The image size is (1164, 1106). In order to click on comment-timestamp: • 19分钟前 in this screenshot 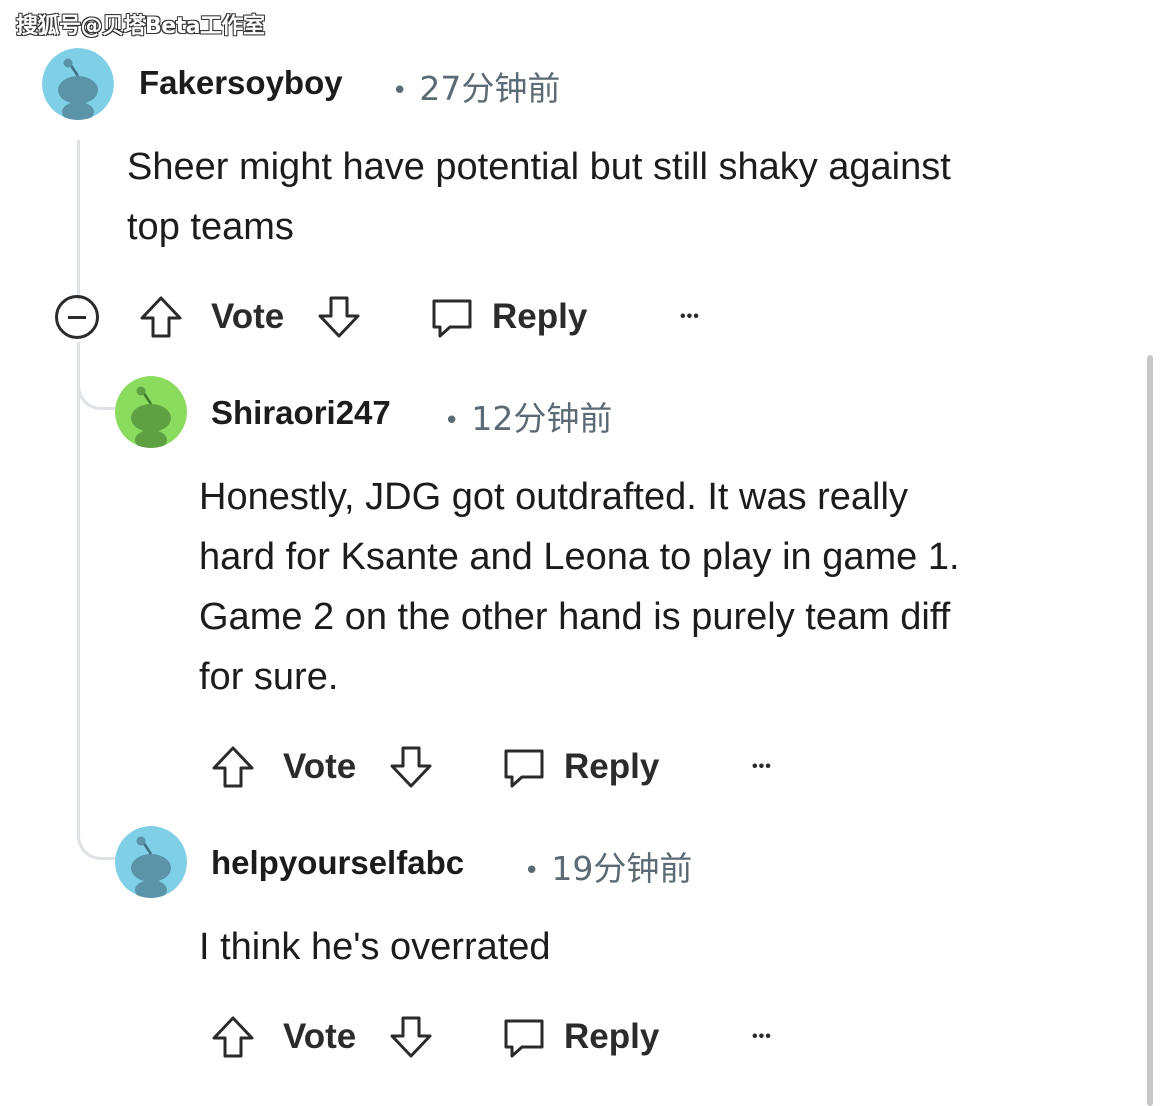, I will do `click(608, 868)`.